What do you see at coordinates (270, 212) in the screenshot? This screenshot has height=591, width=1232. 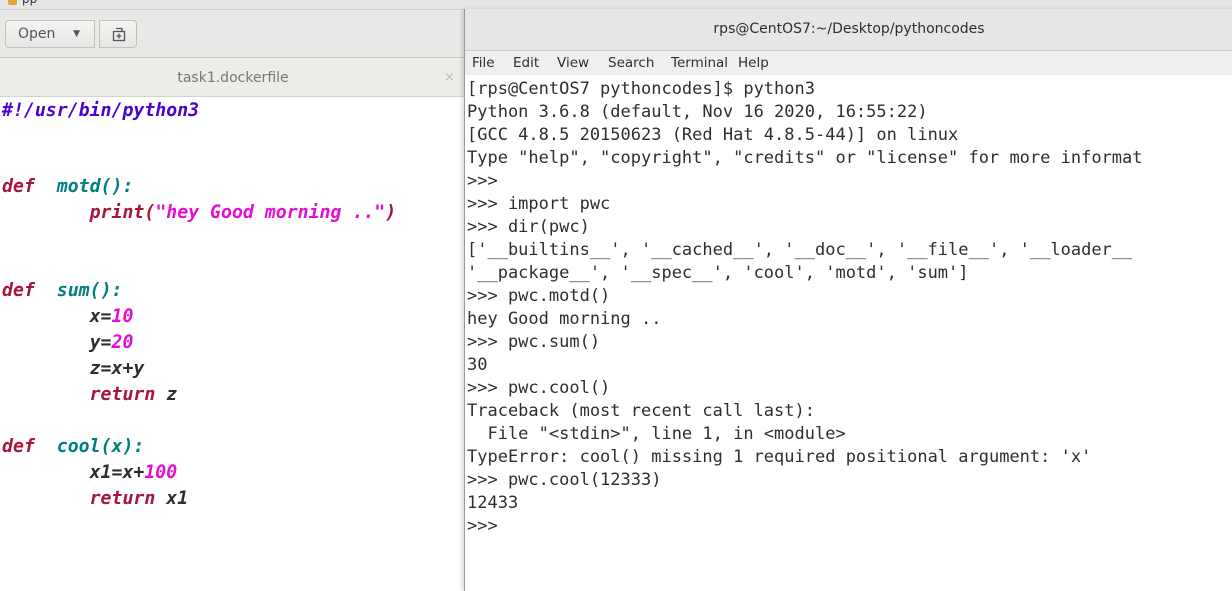 I see `print-string: "hey Good morning .."` at bounding box center [270, 212].